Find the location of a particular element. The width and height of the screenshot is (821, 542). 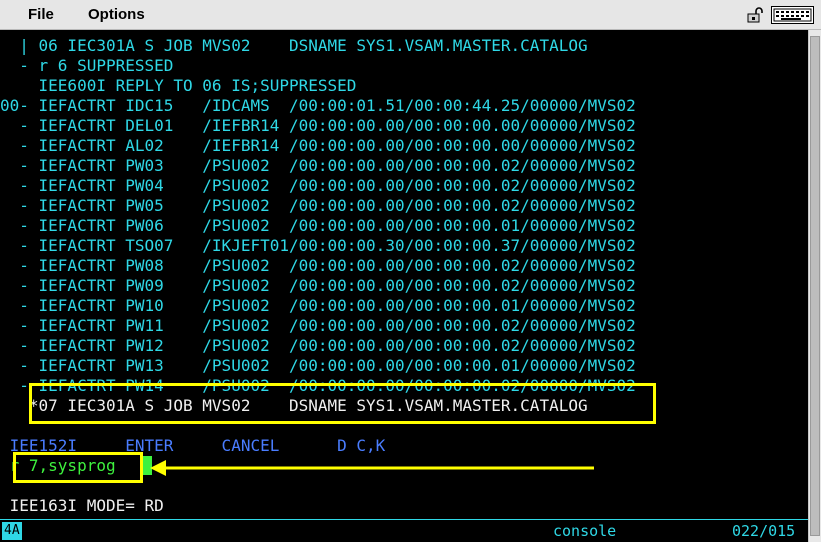

highlight-box-outstanding-reply is located at coordinates (342, 403).